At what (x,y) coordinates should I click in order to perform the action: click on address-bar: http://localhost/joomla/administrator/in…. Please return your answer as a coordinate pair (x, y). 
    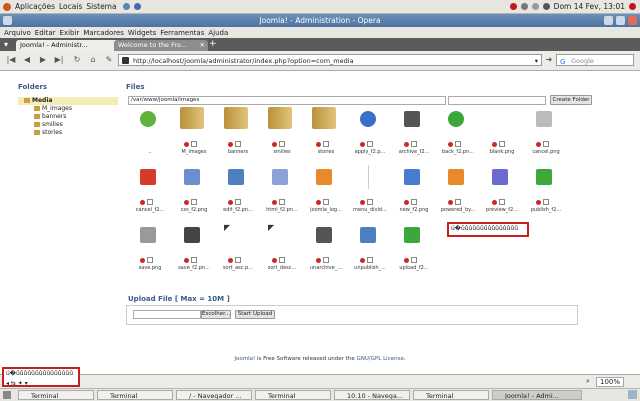
    Looking at the image, I should click on (330, 60).